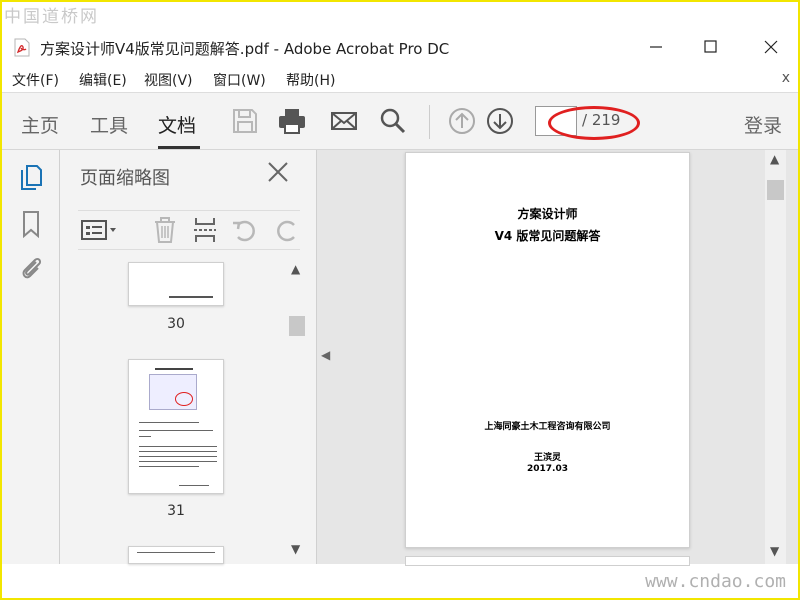 The image size is (800, 600). What do you see at coordinates (40, 124) in the screenshot?
I see `tab-home: 主页` at bounding box center [40, 124].